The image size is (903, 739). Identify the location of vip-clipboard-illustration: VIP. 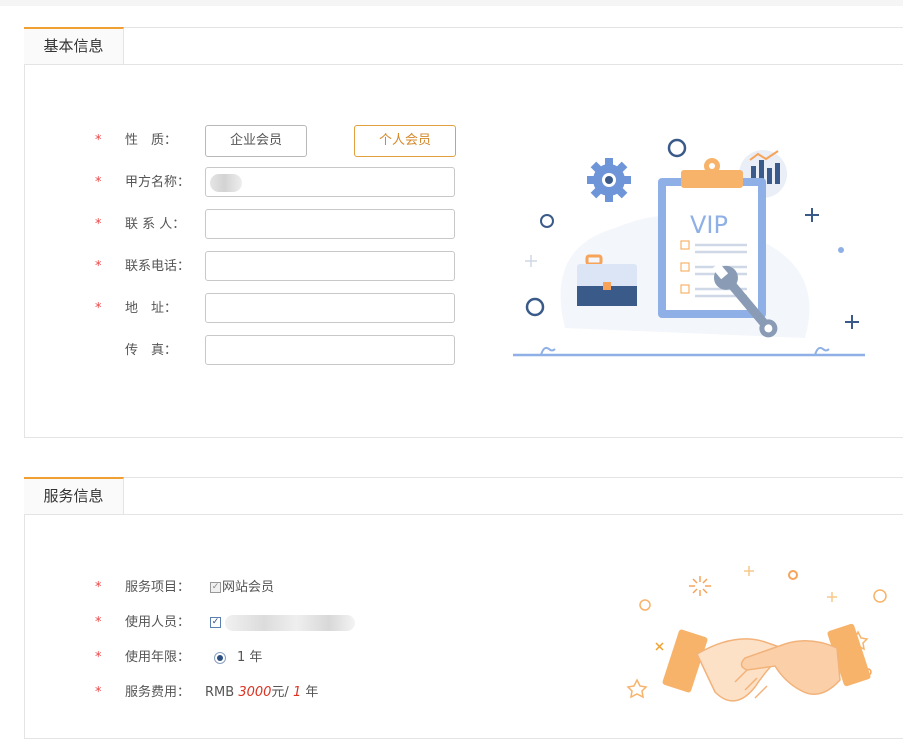
(689, 247).